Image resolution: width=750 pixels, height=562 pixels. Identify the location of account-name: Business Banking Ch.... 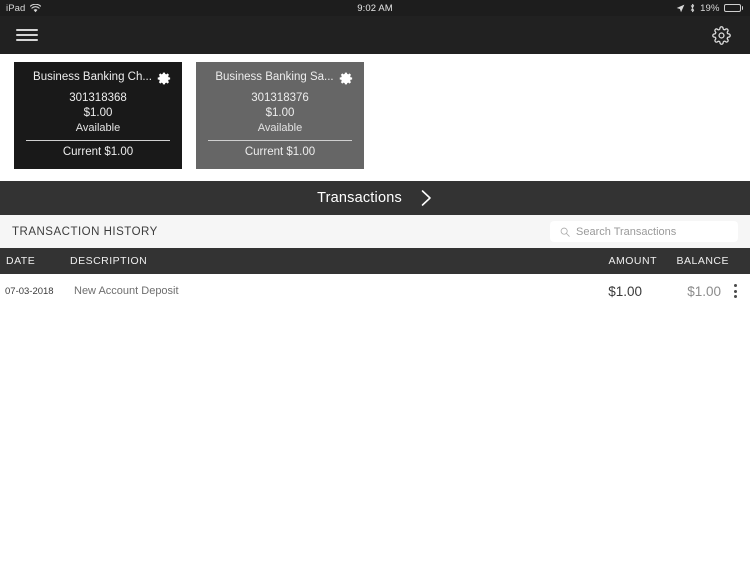
(92, 77).